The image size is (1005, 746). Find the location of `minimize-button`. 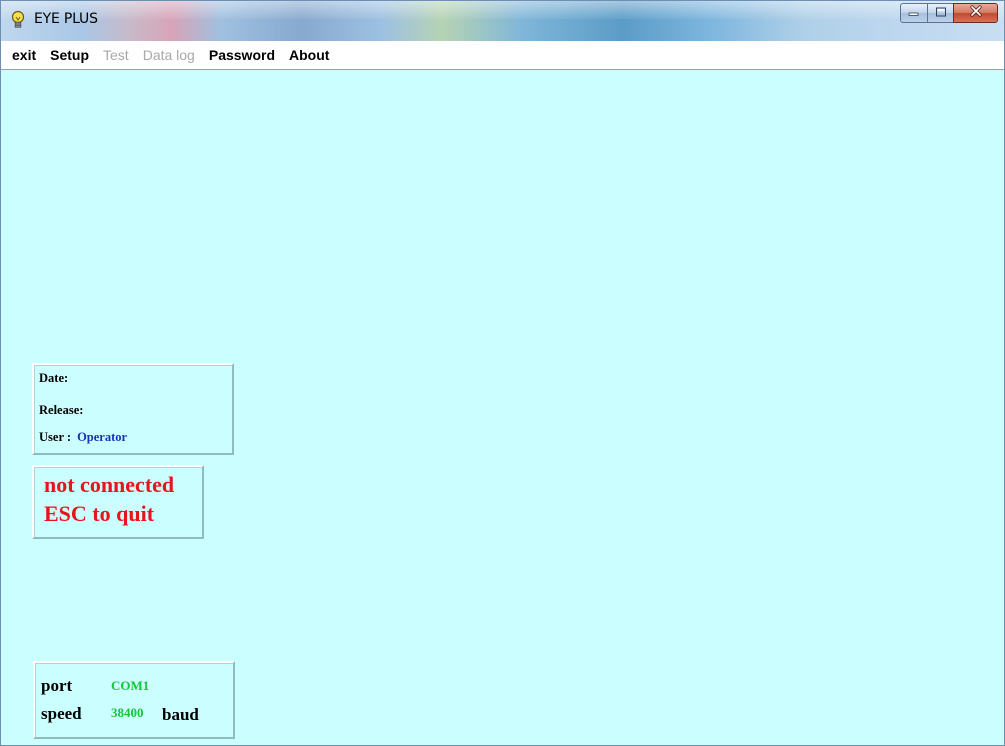

minimize-button is located at coordinates (914, 13).